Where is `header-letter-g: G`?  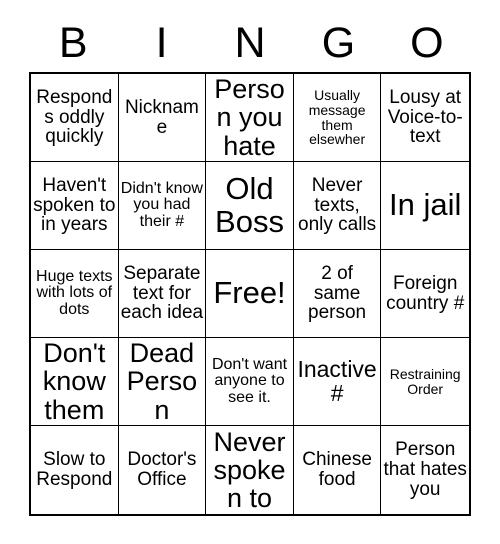
header-letter-g: G is located at coordinates (338, 43).